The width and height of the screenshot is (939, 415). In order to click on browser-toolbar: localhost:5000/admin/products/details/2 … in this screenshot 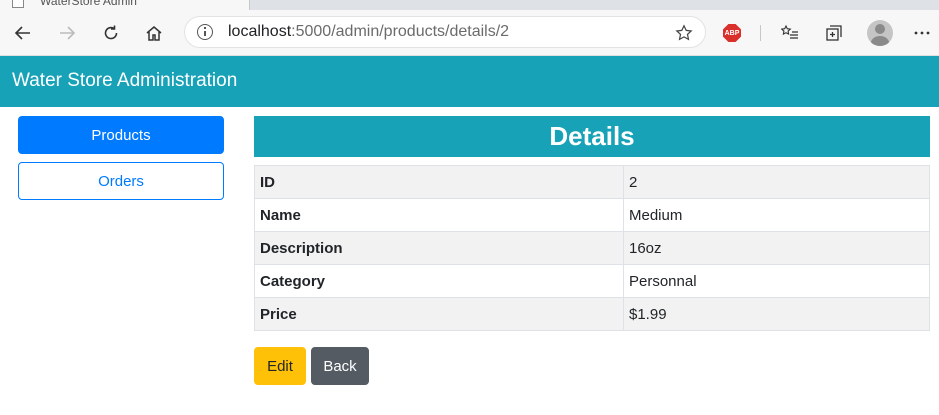, I will do `click(469, 33)`.